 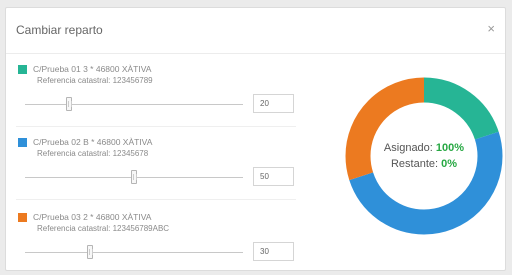 What do you see at coordinates (59, 30) in the screenshot?
I see `modal-title: Cambiar reparto` at bounding box center [59, 30].